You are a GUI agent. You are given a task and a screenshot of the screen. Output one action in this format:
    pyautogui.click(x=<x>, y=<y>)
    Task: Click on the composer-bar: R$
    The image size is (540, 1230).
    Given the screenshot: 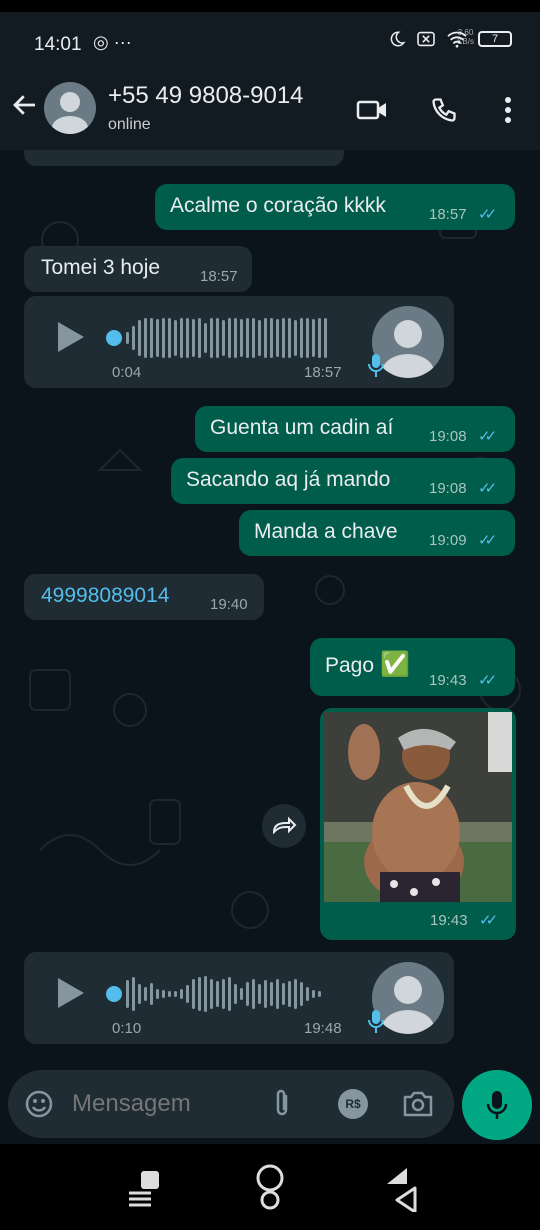 What is the action you would take?
    pyautogui.click(x=270, y=1107)
    